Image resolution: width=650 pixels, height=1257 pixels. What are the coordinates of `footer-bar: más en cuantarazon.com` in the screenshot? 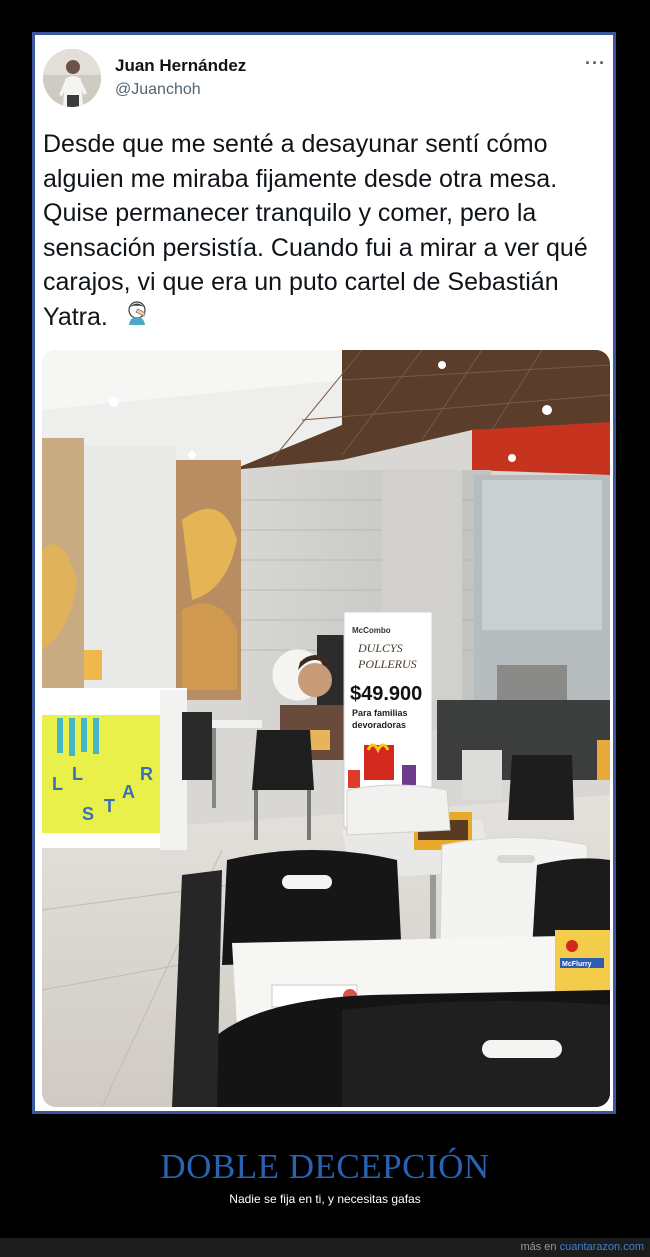 It's located at (325, 1247).